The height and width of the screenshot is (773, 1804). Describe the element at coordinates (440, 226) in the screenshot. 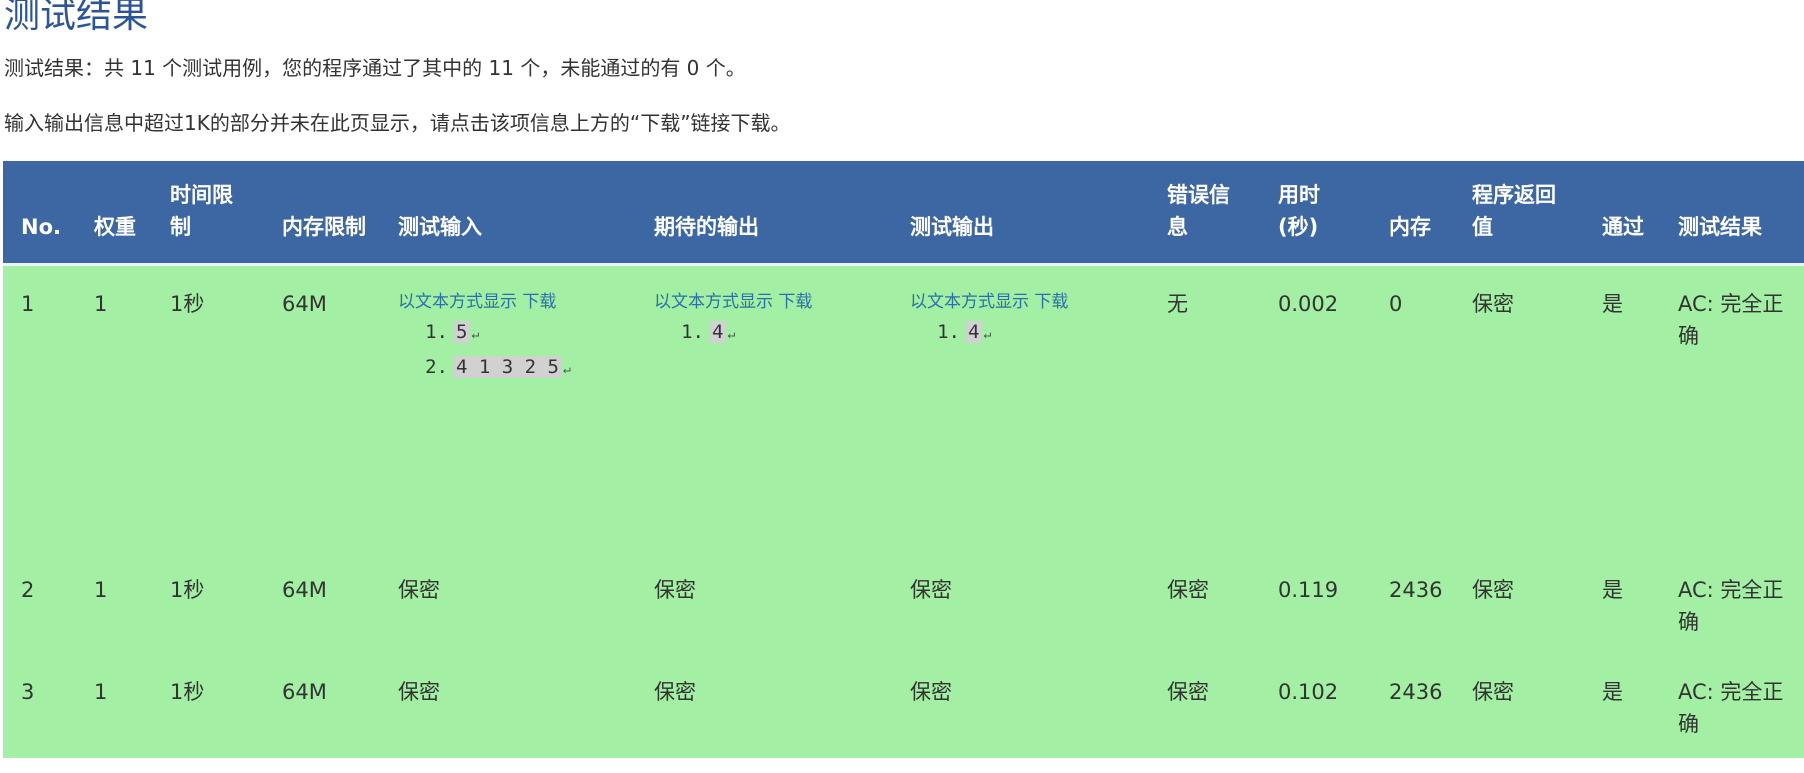

I see `col-header-test-input: 测试输入` at that location.